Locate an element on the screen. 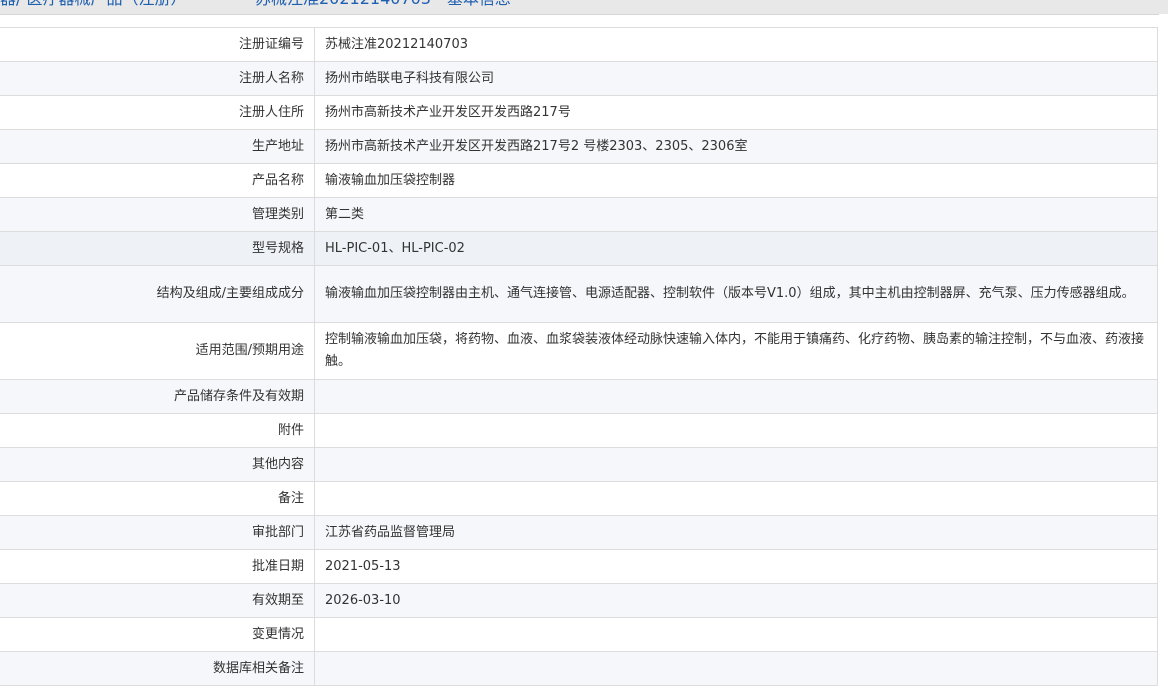  header-bar: 器/ 医疗器械产品（注册） 苏械注准20212140703 - 基本信息 is located at coordinates (584, 7).